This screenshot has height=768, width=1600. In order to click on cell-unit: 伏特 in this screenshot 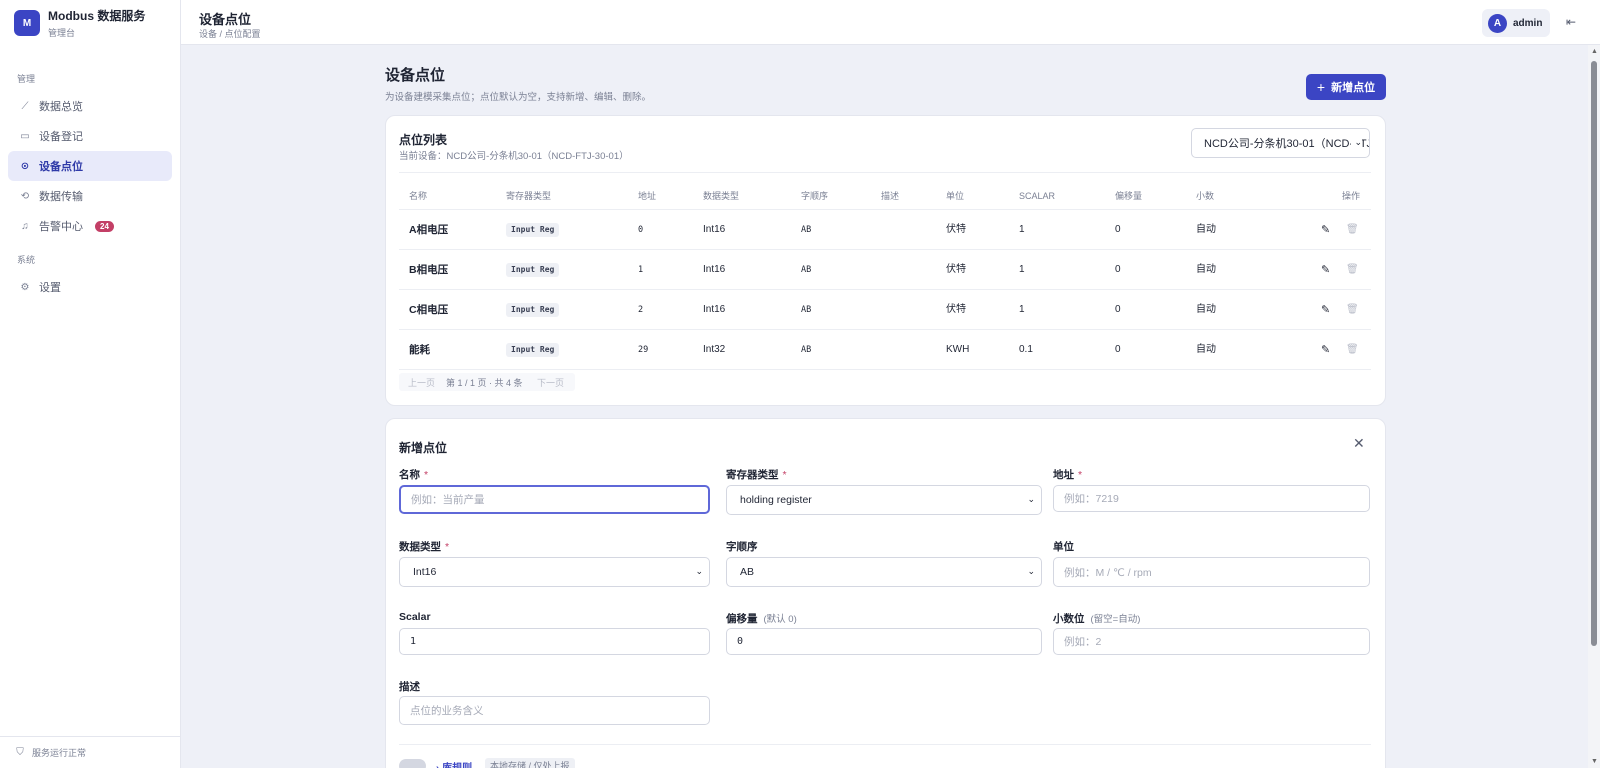, I will do `click(956, 229)`.